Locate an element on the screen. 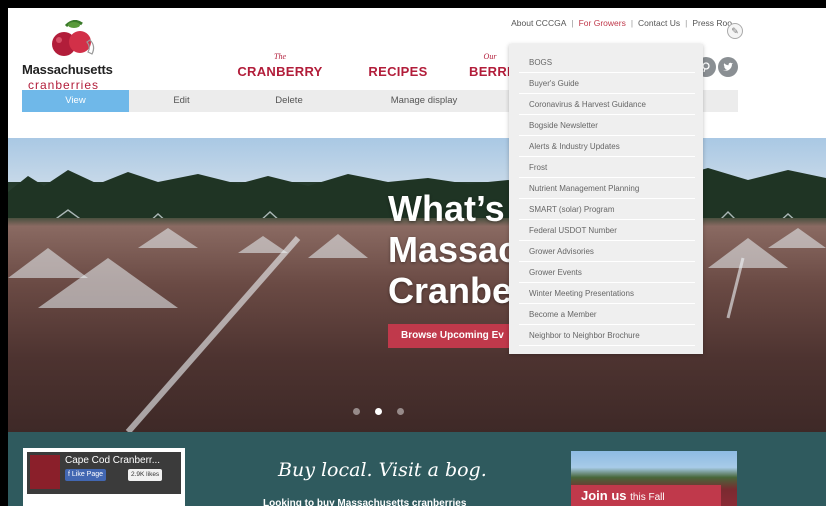  dropdown-item-grower-events: Grower Events is located at coordinates (607, 272).